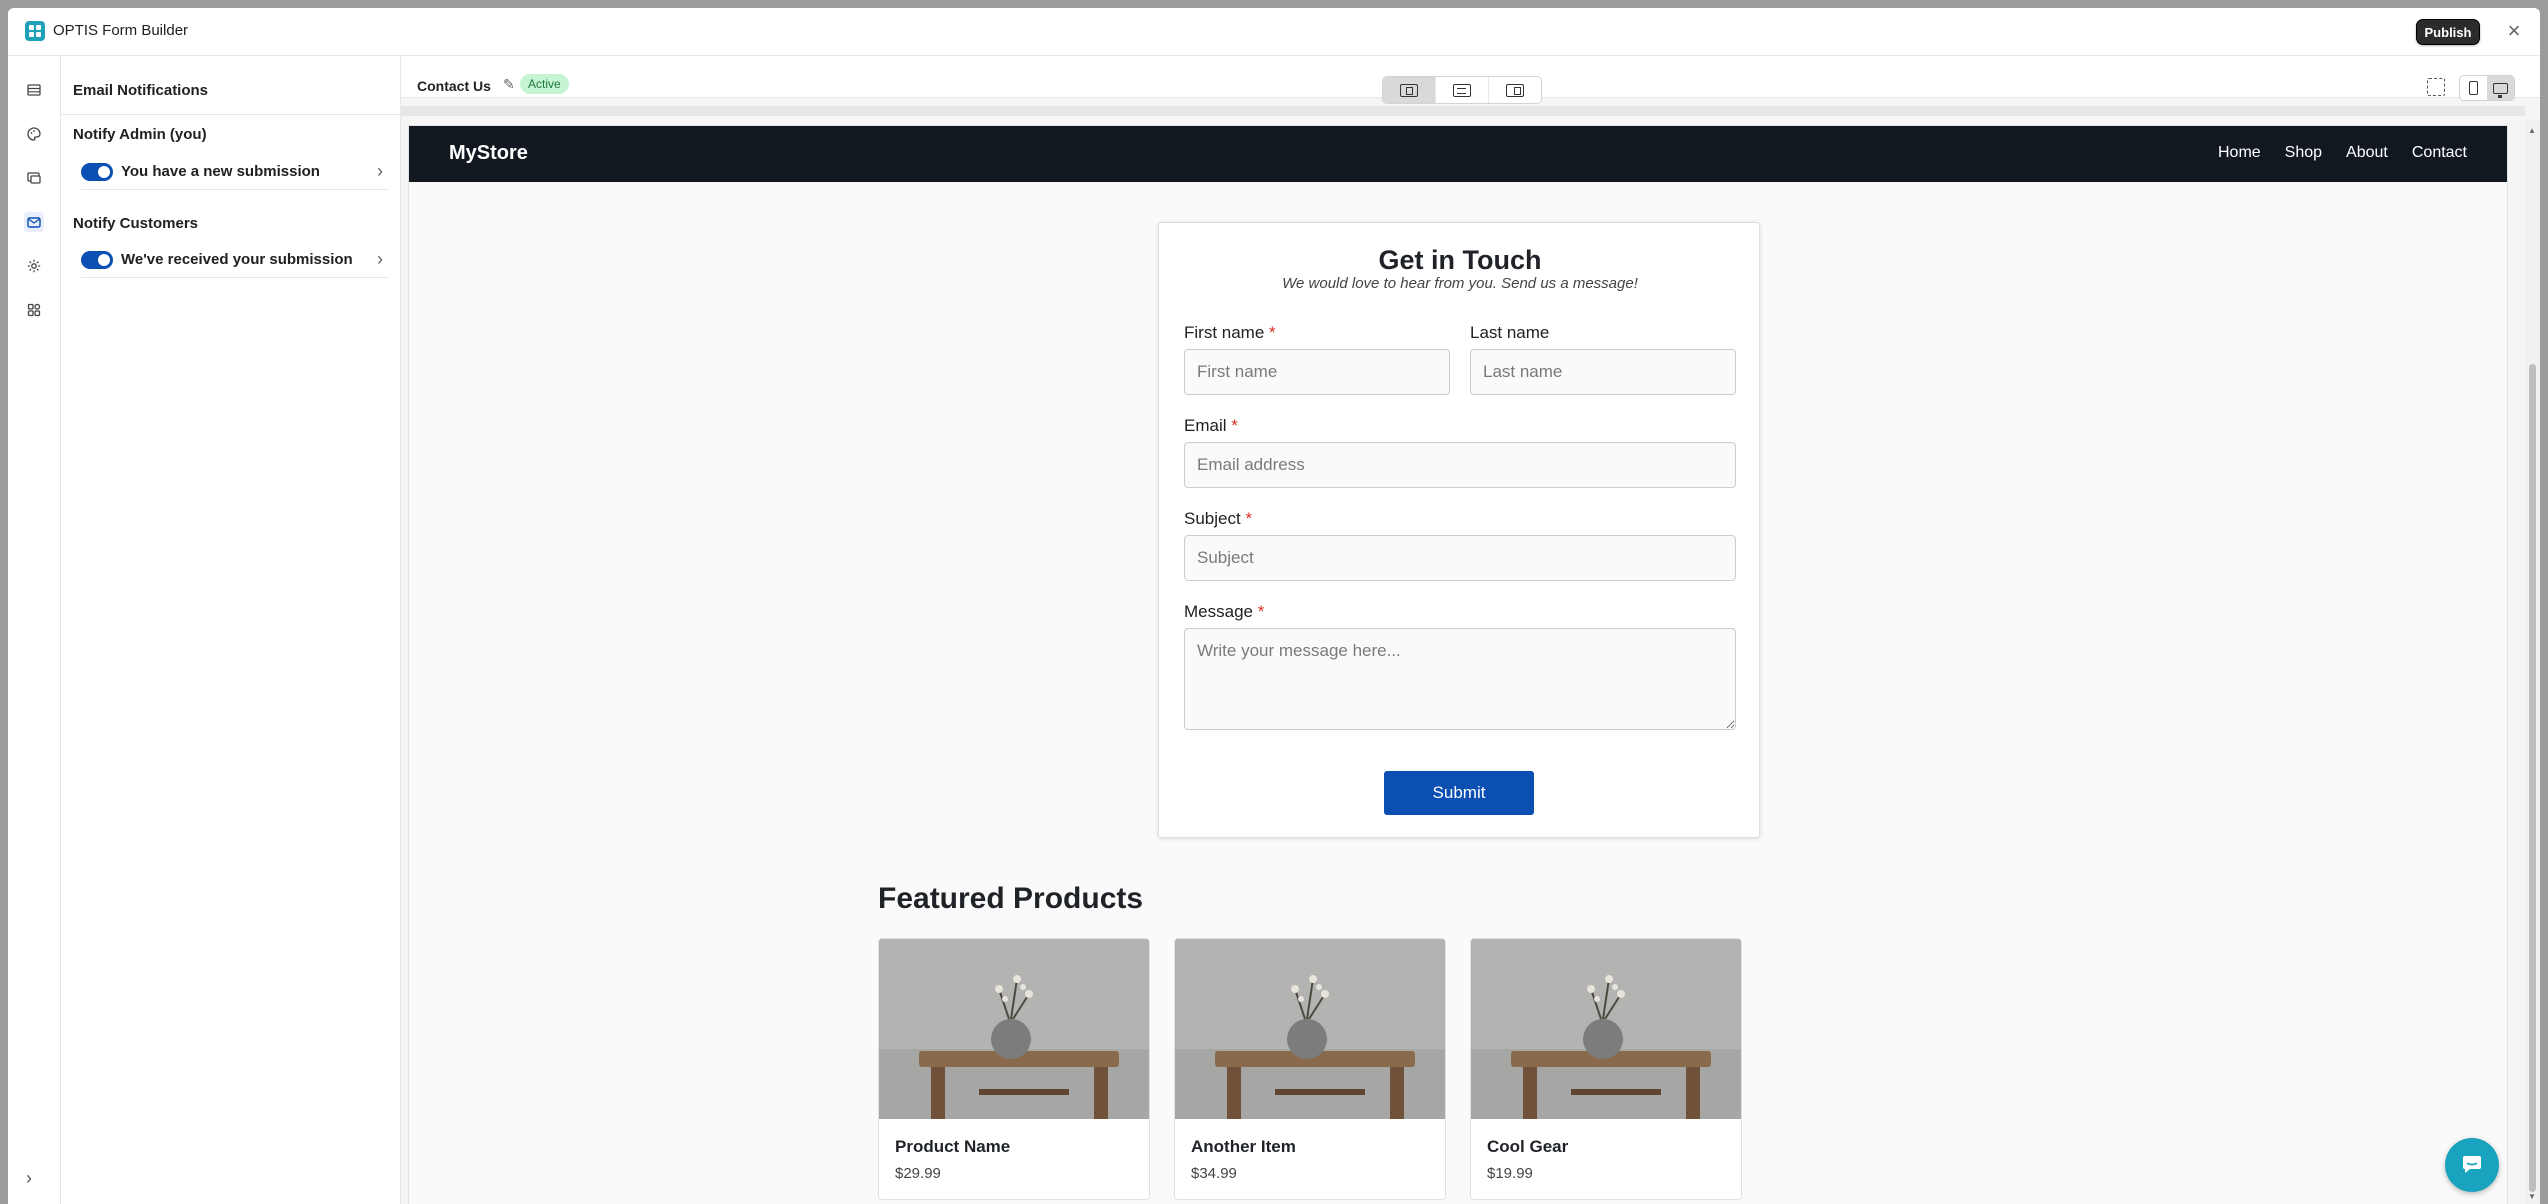 The image size is (2548, 1204). I want to click on canvas-header-strip, so click(1463, 111).